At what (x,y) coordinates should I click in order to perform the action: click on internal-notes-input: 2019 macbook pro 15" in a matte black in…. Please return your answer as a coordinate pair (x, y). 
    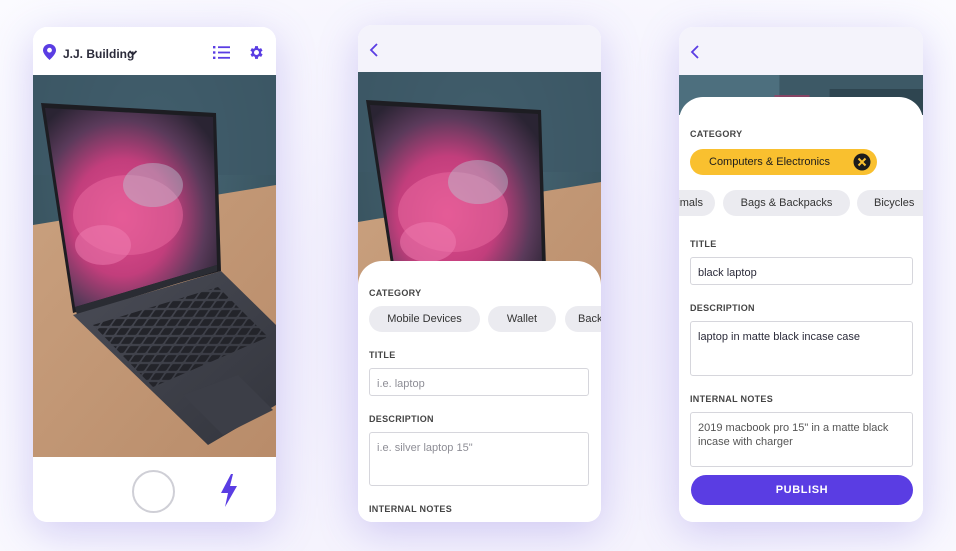
    Looking at the image, I should click on (801, 439).